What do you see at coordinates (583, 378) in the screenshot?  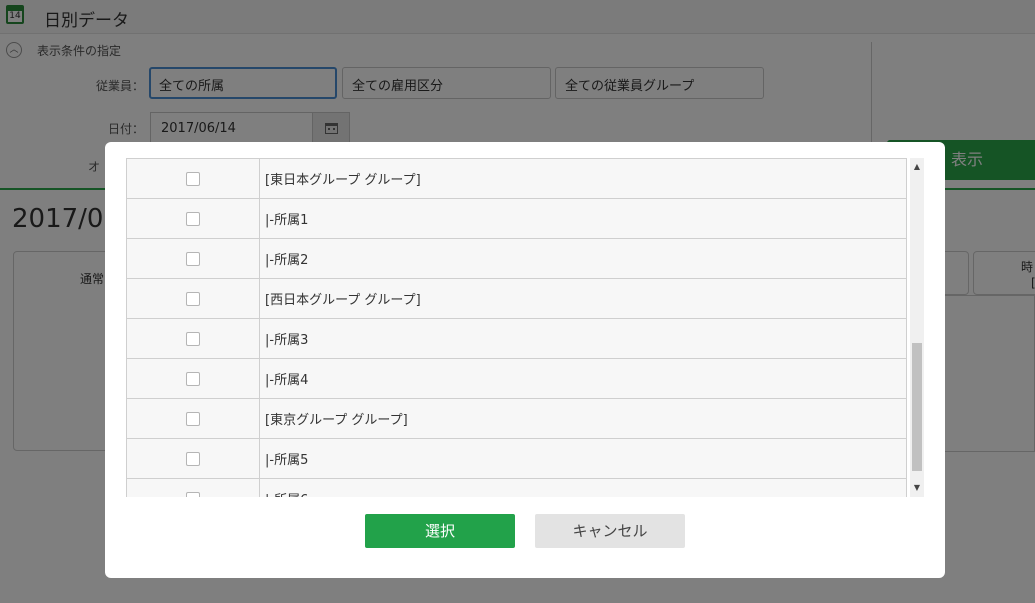 I see `affiliation-name: |-所属4` at bounding box center [583, 378].